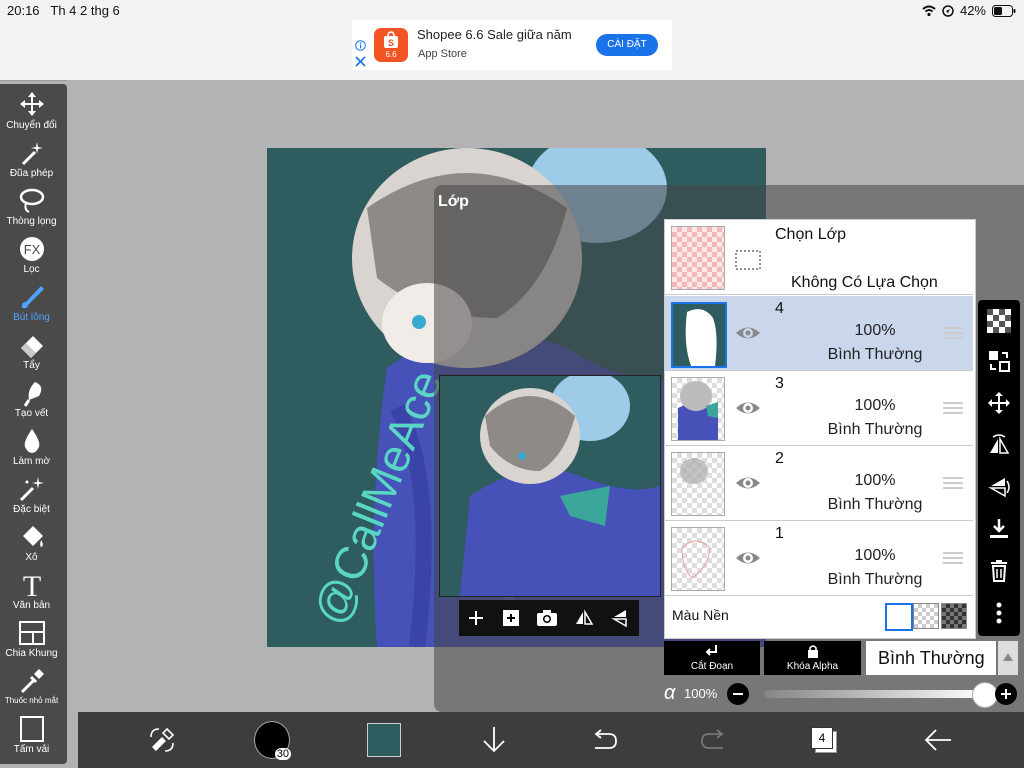 Image resolution: width=1024 pixels, height=768 pixels. Describe the element at coordinates (31, 206) in the screenshot. I see `tool-lasso: Thòng lọng` at that location.